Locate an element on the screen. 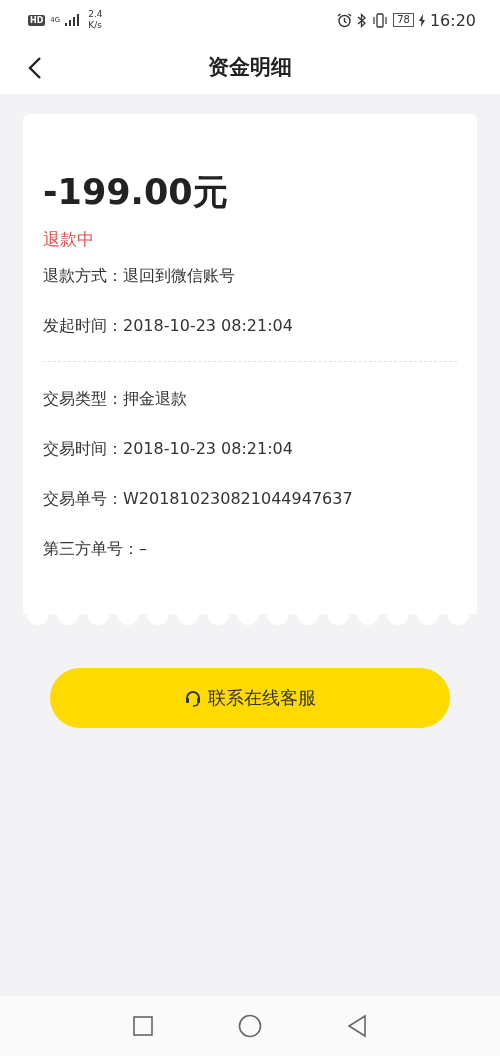  detail-label: 退款方式： is located at coordinates (83, 276).